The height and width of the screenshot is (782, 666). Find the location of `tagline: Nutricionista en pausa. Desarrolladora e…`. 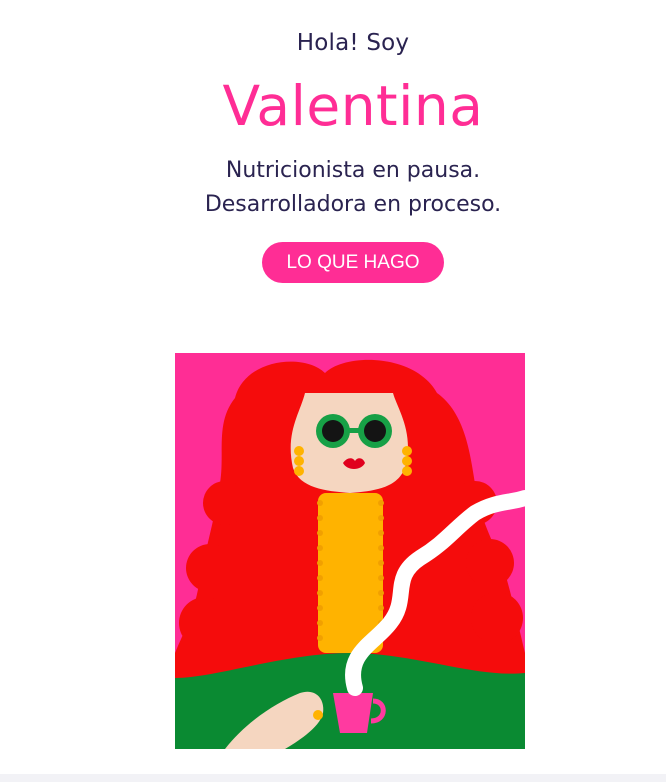

tagline: Nutricionista en pausa. Desarrolladora e… is located at coordinates (333, 188).